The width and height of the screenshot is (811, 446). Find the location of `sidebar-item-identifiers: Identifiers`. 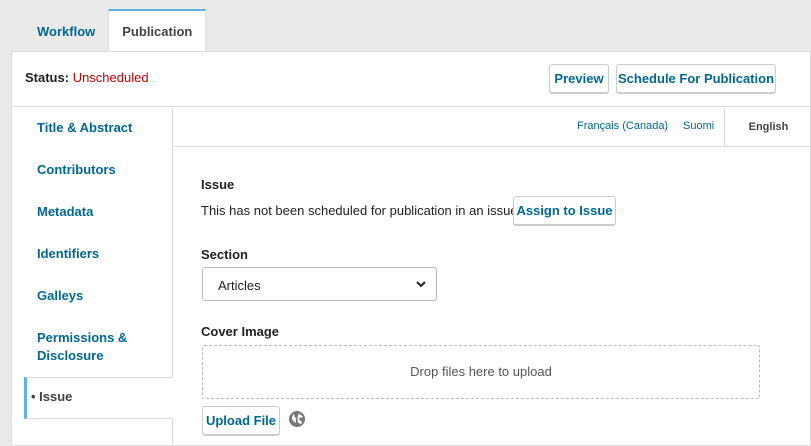

sidebar-item-identifiers: Identifiers is located at coordinates (68, 254).